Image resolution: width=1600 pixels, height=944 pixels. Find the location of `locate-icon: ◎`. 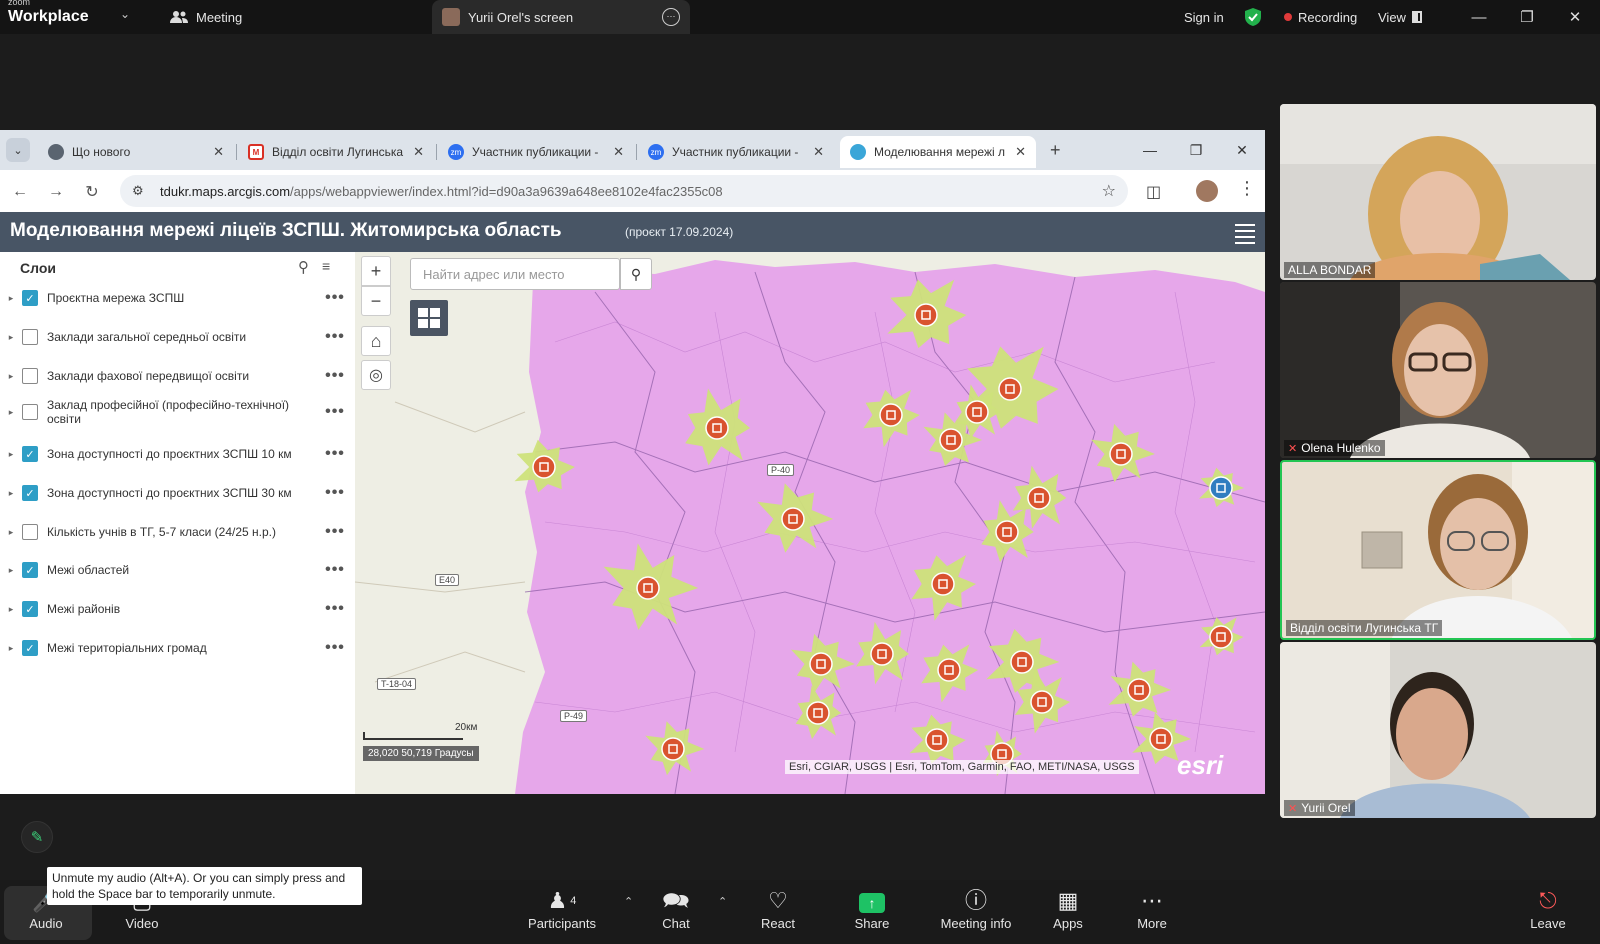

locate-icon: ◎ is located at coordinates (376, 375).